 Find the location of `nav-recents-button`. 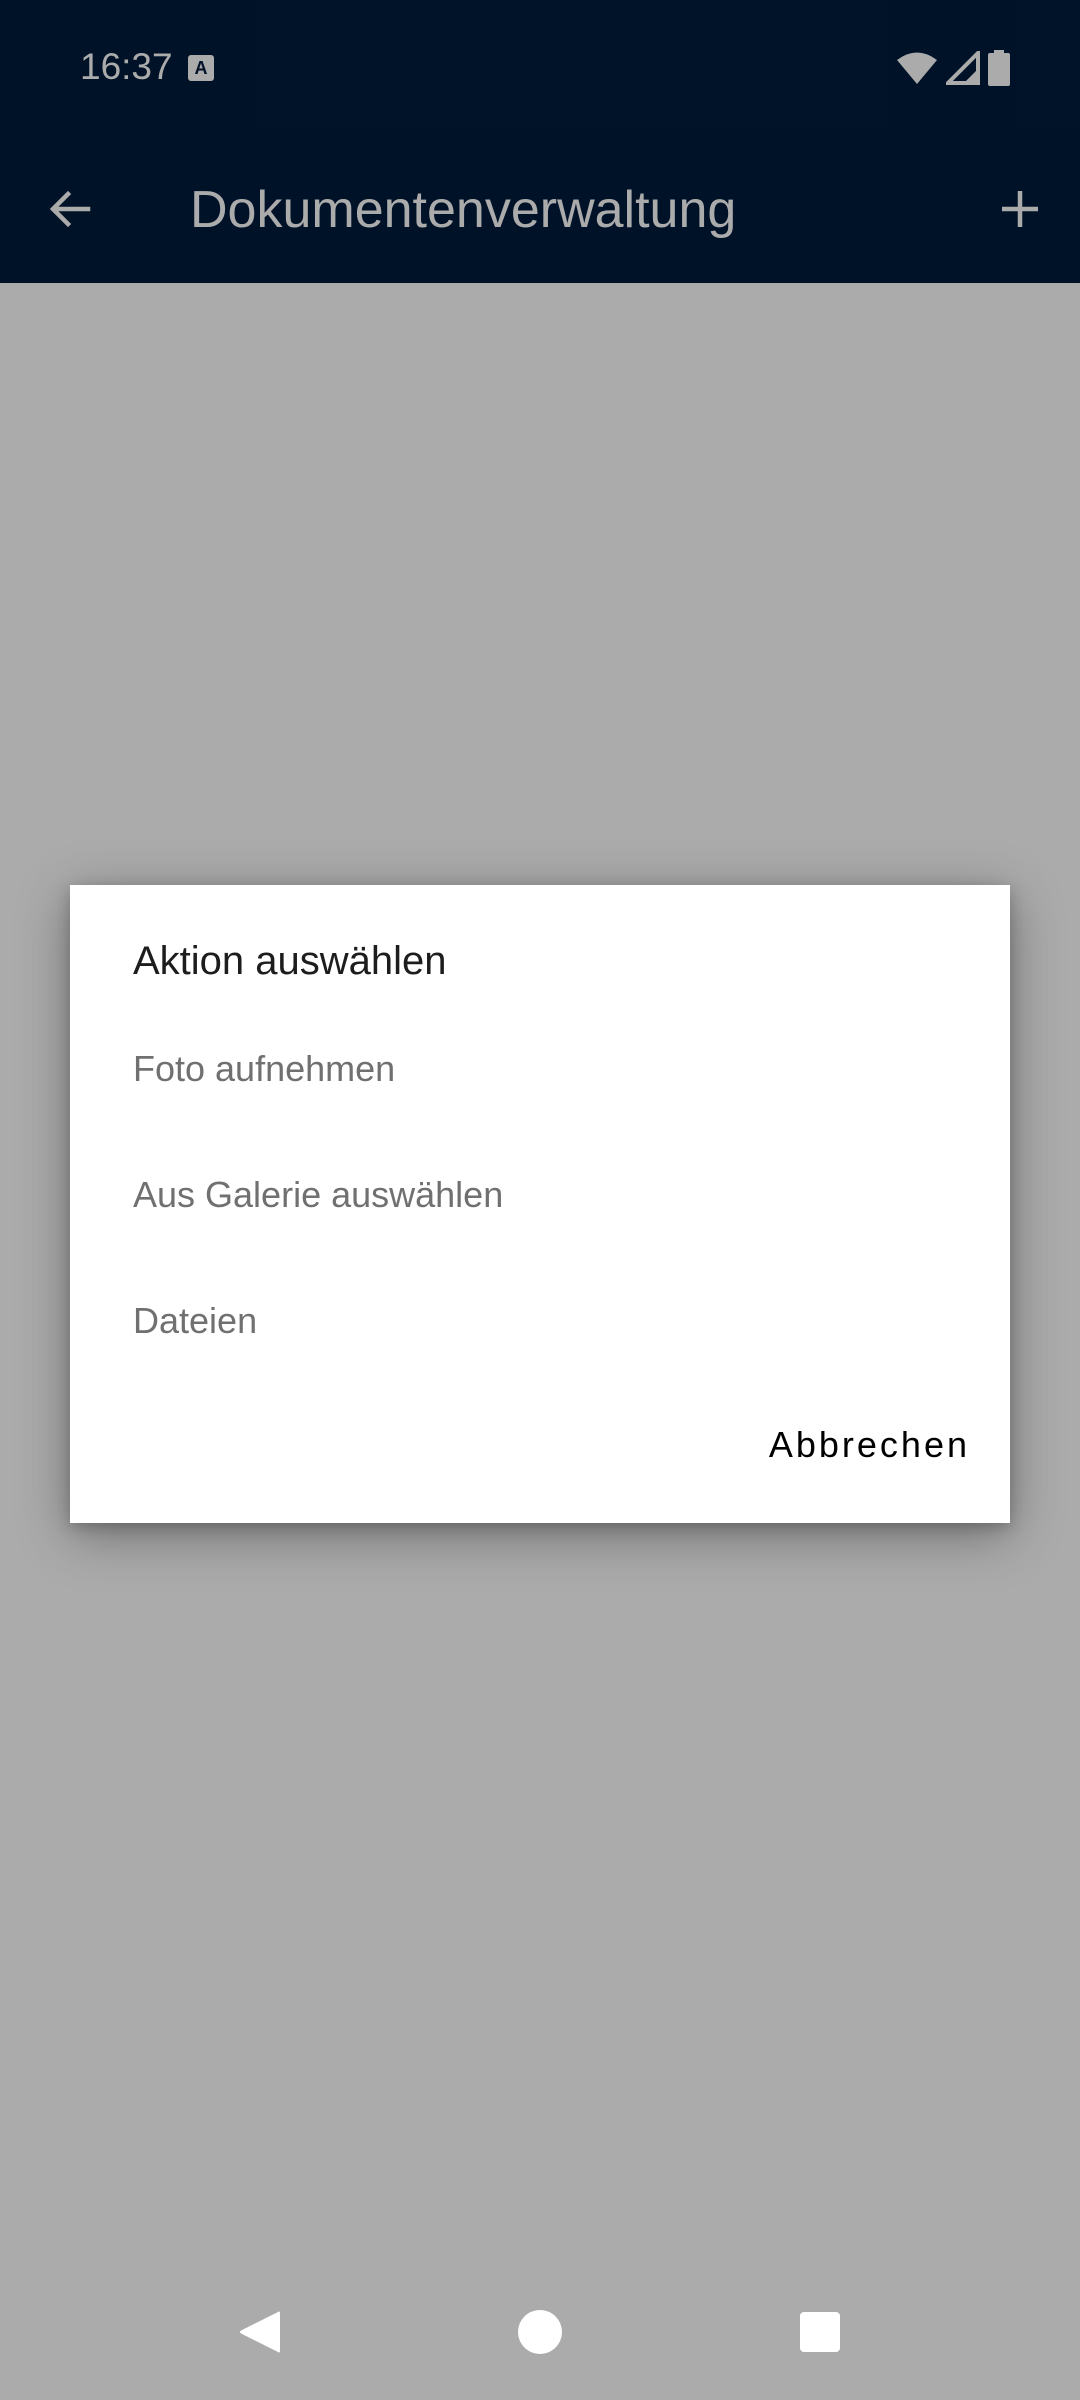

nav-recents-button is located at coordinates (820, 2332).